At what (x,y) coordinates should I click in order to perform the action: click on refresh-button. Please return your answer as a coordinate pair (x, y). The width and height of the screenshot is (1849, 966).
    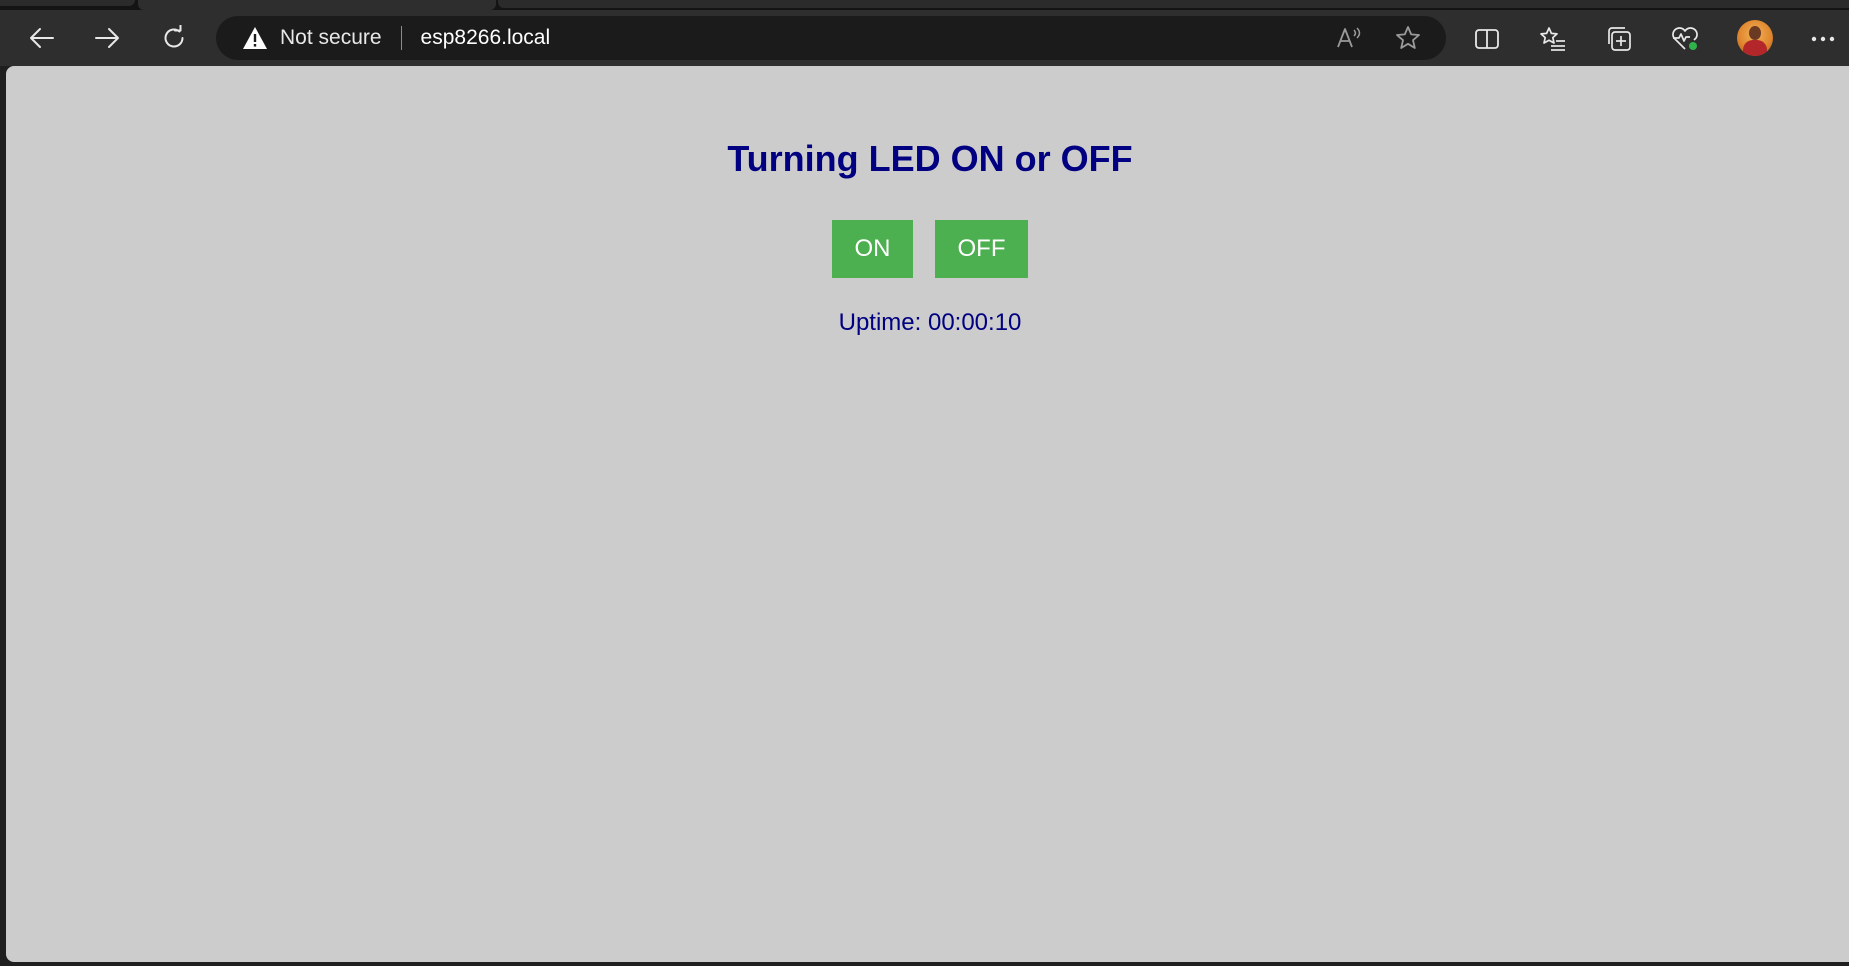
    Looking at the image, I should click on (174, 38).